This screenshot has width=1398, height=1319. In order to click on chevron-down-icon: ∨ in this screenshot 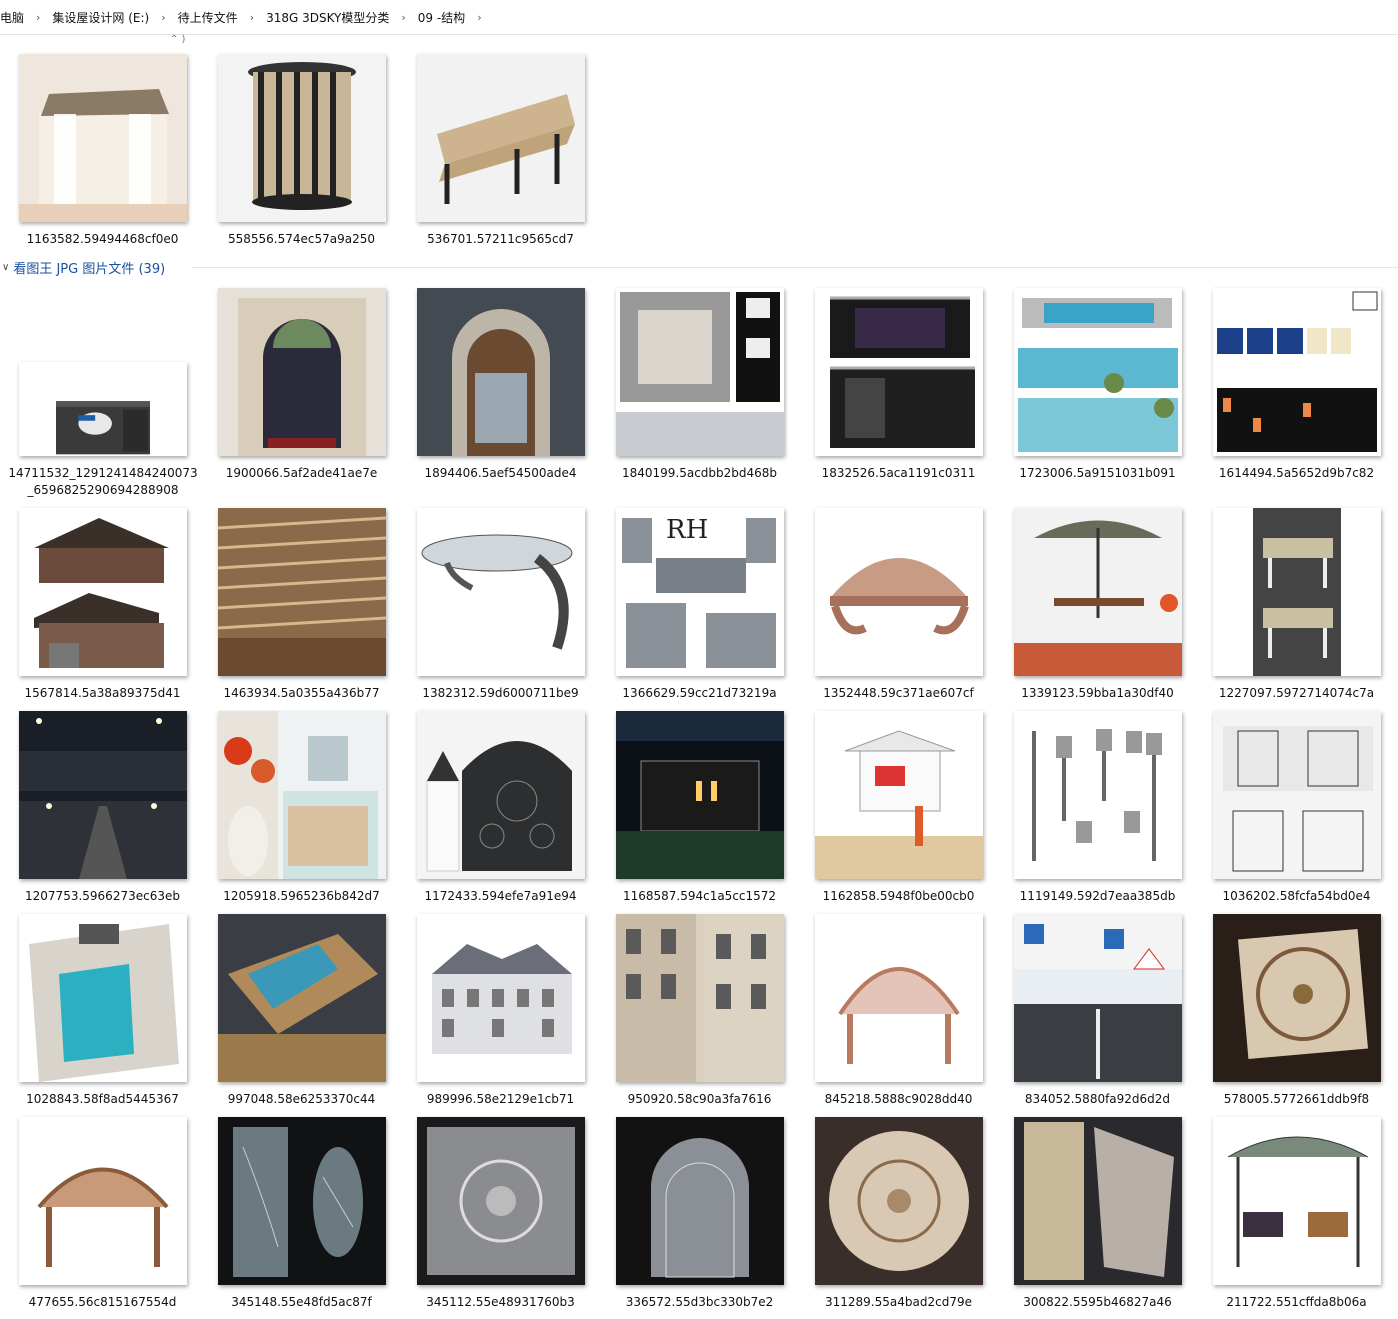, I will do `click(5, 267)`.